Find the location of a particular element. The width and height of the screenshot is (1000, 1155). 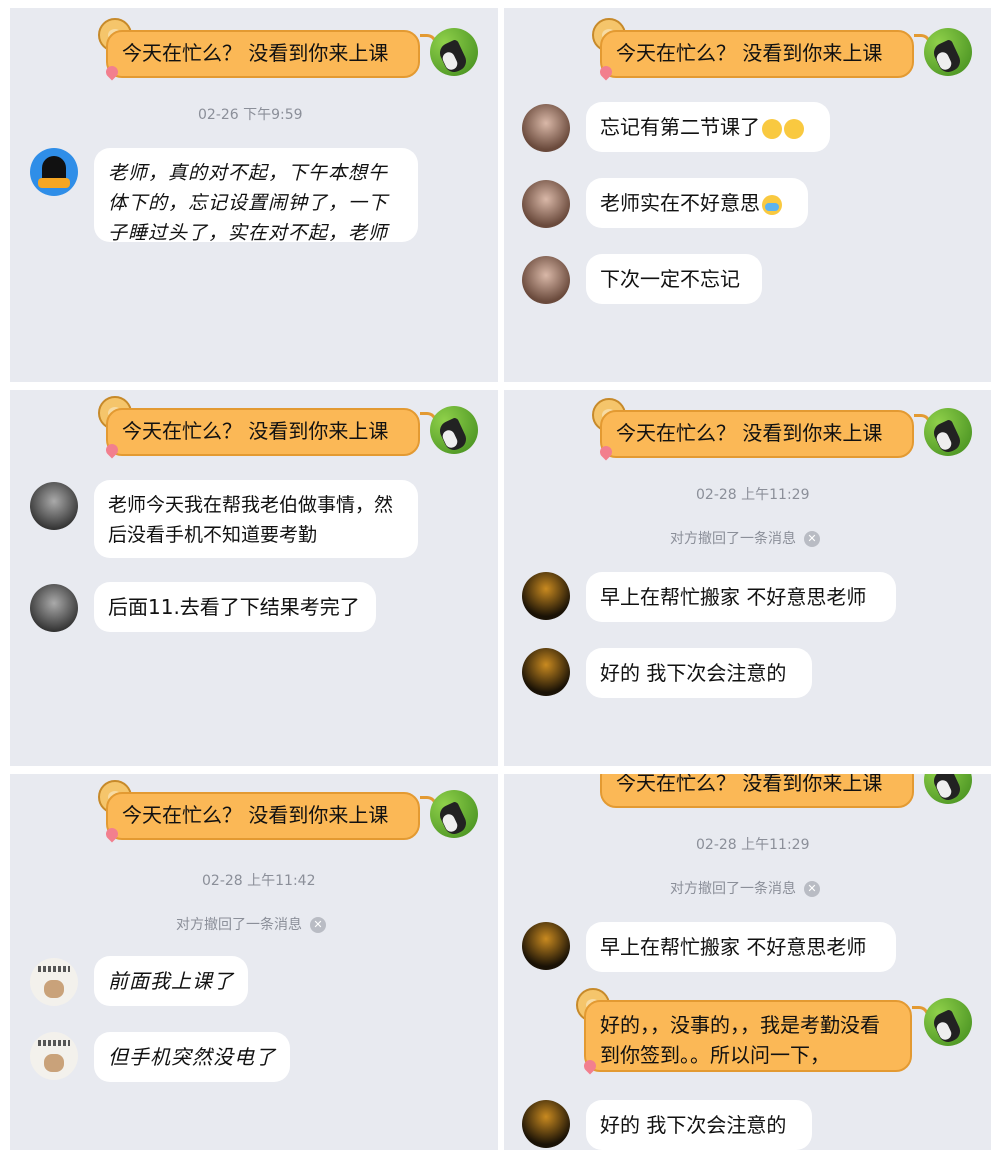

incoming-message: 前面我上课了 is located at coordinates (171, 981).